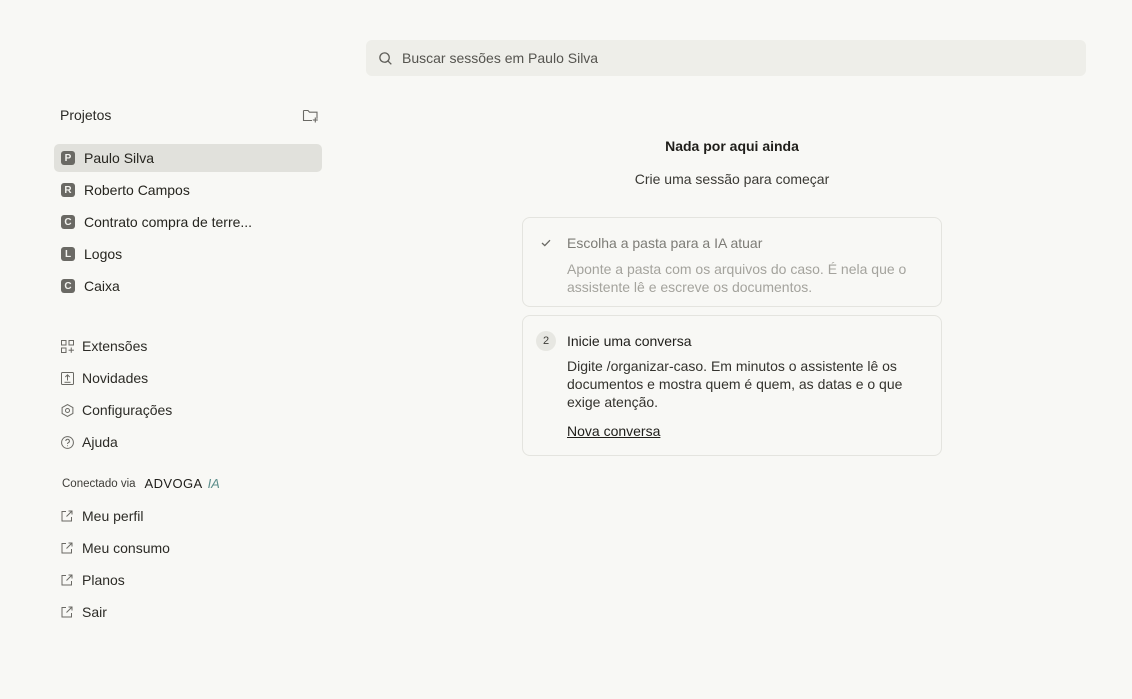  What do you see at coordinates (67, 410) in the screenshot?
I see `settings-icon` at bounding box center [67, 410].